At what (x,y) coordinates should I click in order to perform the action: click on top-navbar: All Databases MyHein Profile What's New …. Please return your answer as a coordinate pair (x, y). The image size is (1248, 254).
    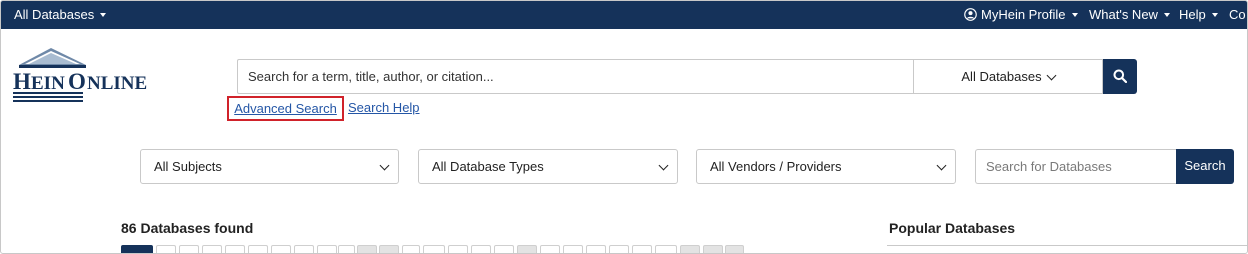
    Looking at the image, I should click on (624, 15).